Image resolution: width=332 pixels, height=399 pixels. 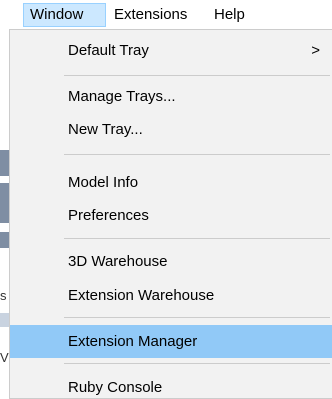 What do you see at coordinates (64, 15) in the screenshot?
I see `menubar-window: Window` at bounding box center [64, 15].